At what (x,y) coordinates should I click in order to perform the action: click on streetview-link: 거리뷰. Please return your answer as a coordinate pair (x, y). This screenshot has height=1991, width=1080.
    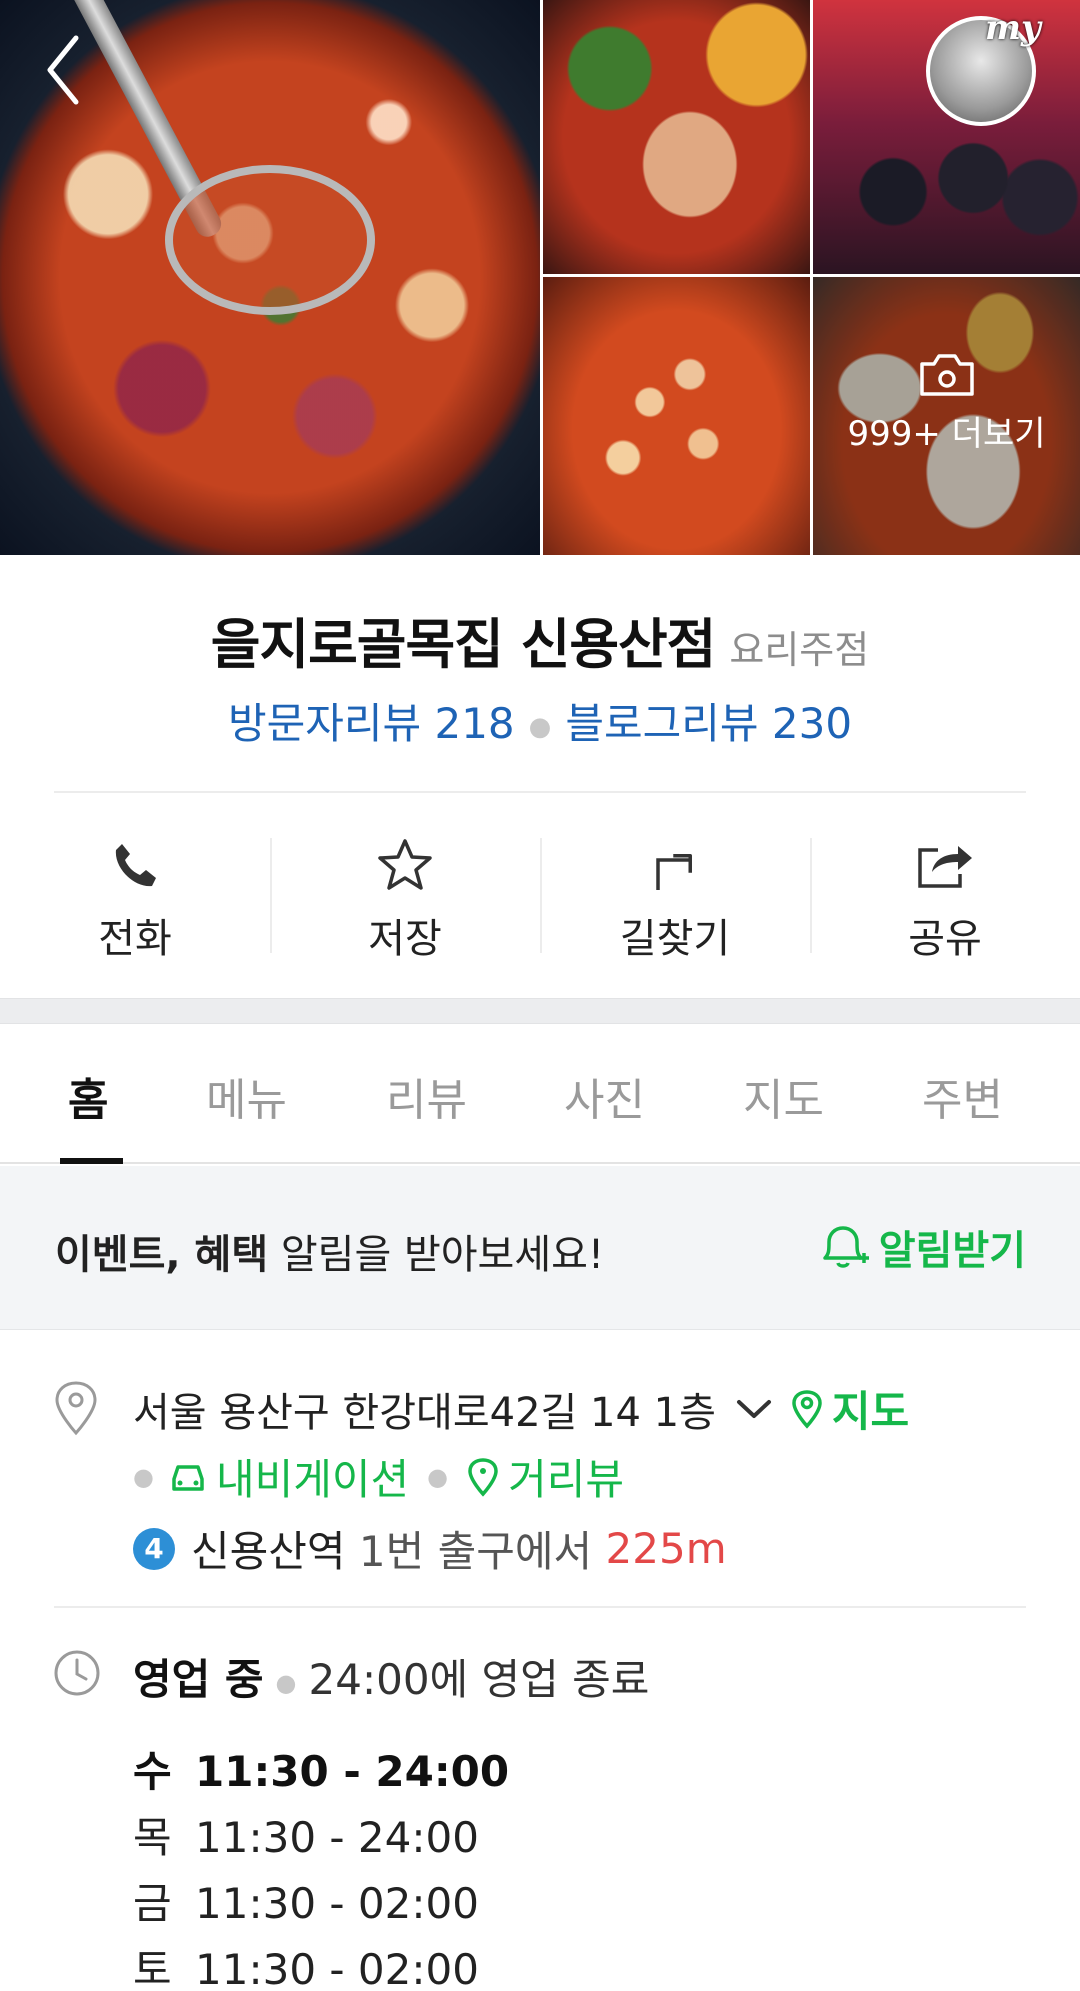
    Looking at the image, I should click on (545, 1476).